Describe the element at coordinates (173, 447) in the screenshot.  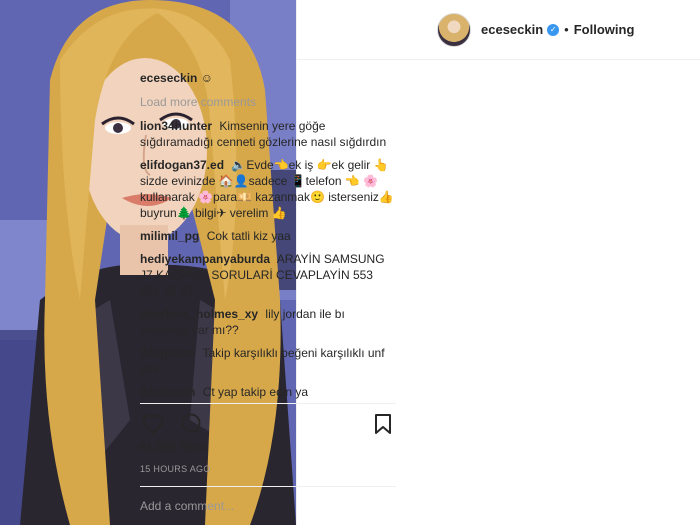
I see `likes-count: 61,580 likes` at that location.